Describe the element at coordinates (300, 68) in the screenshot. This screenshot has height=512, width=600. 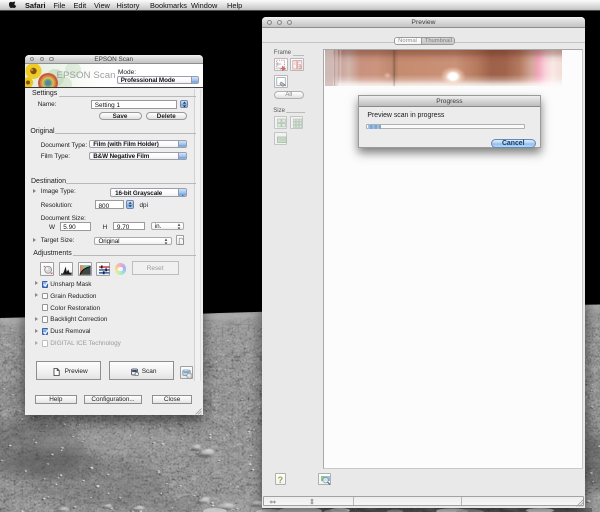
I see `svg-text: 3` at that location.